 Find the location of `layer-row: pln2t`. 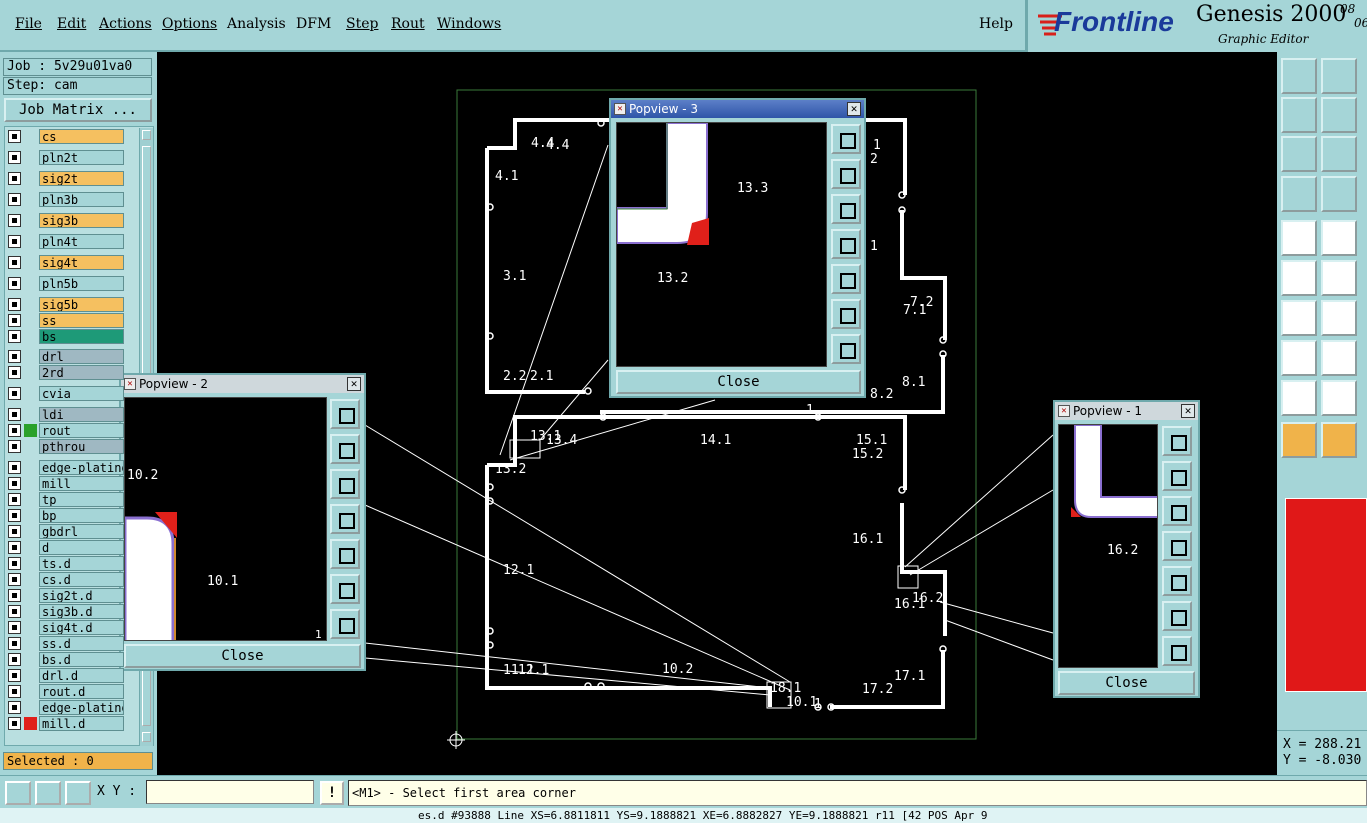

layer-row: pln2t is located at coordinates (65, 157).